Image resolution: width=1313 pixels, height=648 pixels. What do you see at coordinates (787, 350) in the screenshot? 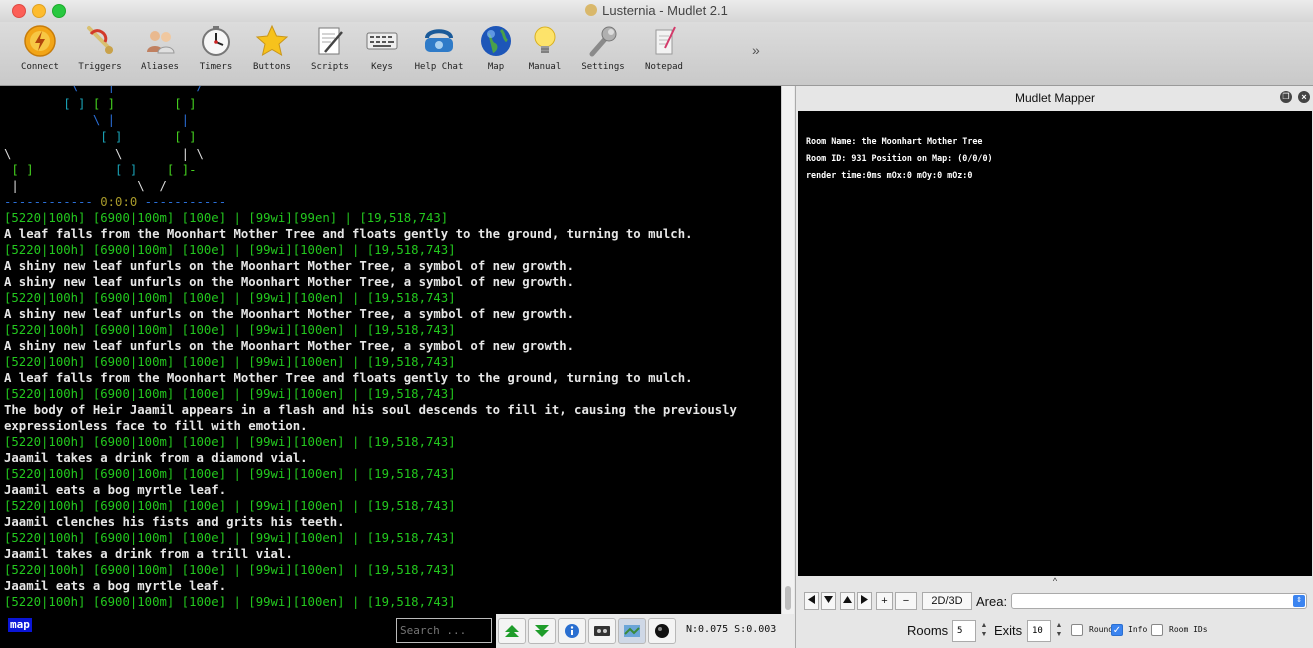
I see `console-scrollbar` at bounding box center [787, 350].